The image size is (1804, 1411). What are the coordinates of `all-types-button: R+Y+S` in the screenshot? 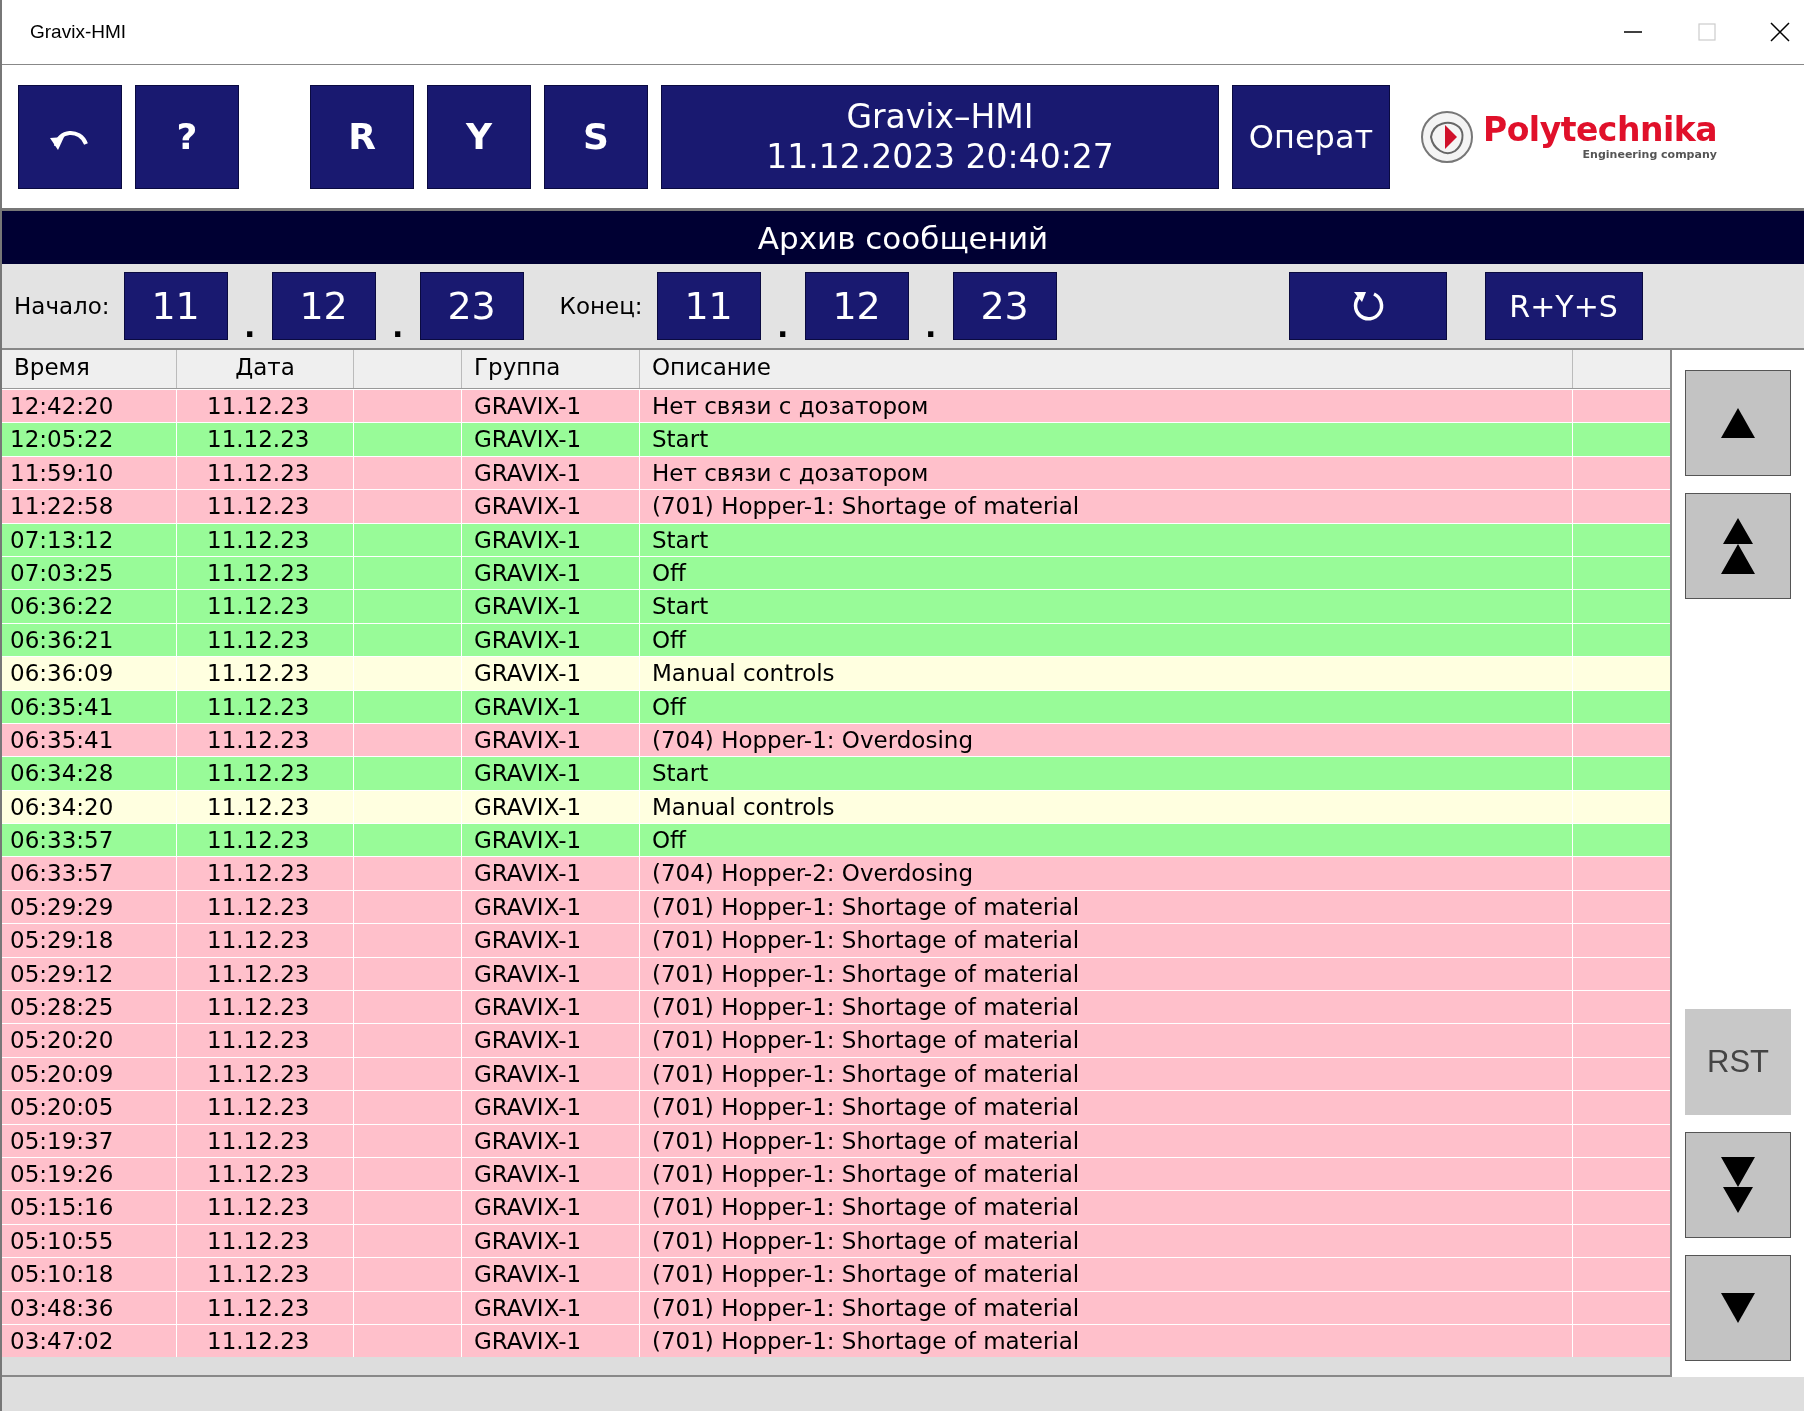 It's located at (1563, 306).